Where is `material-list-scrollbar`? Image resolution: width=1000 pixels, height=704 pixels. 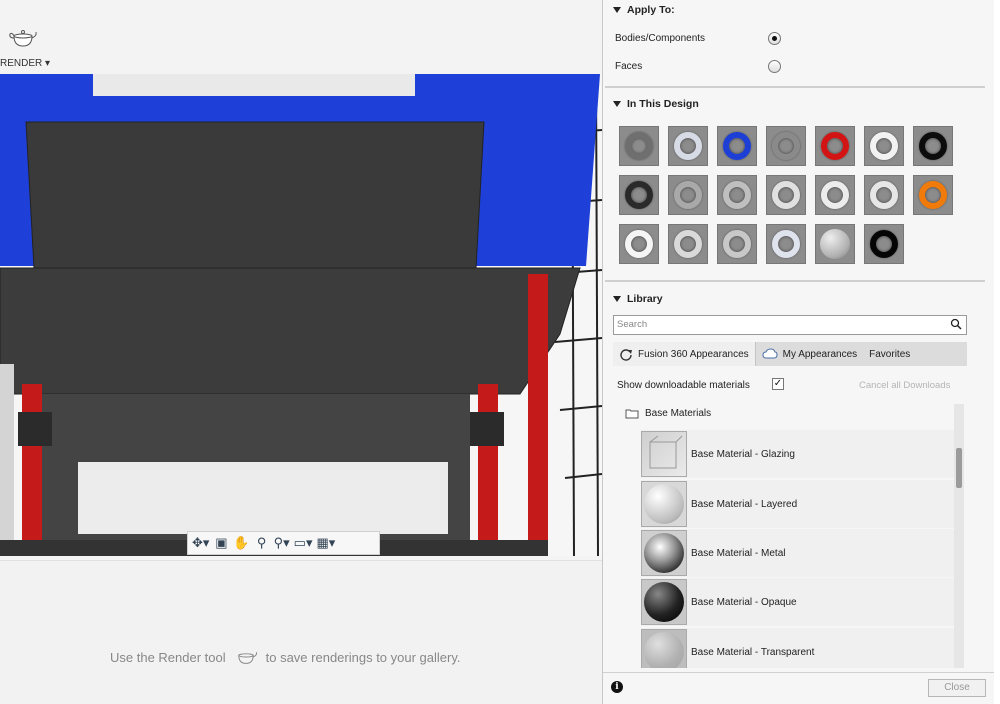 material-list-scrollbar is located at coordinates (959, 536).